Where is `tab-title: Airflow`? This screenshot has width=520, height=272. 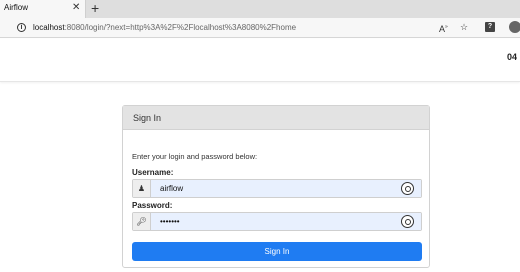 tab-title: Airflow is located at coordinates (16, 7).